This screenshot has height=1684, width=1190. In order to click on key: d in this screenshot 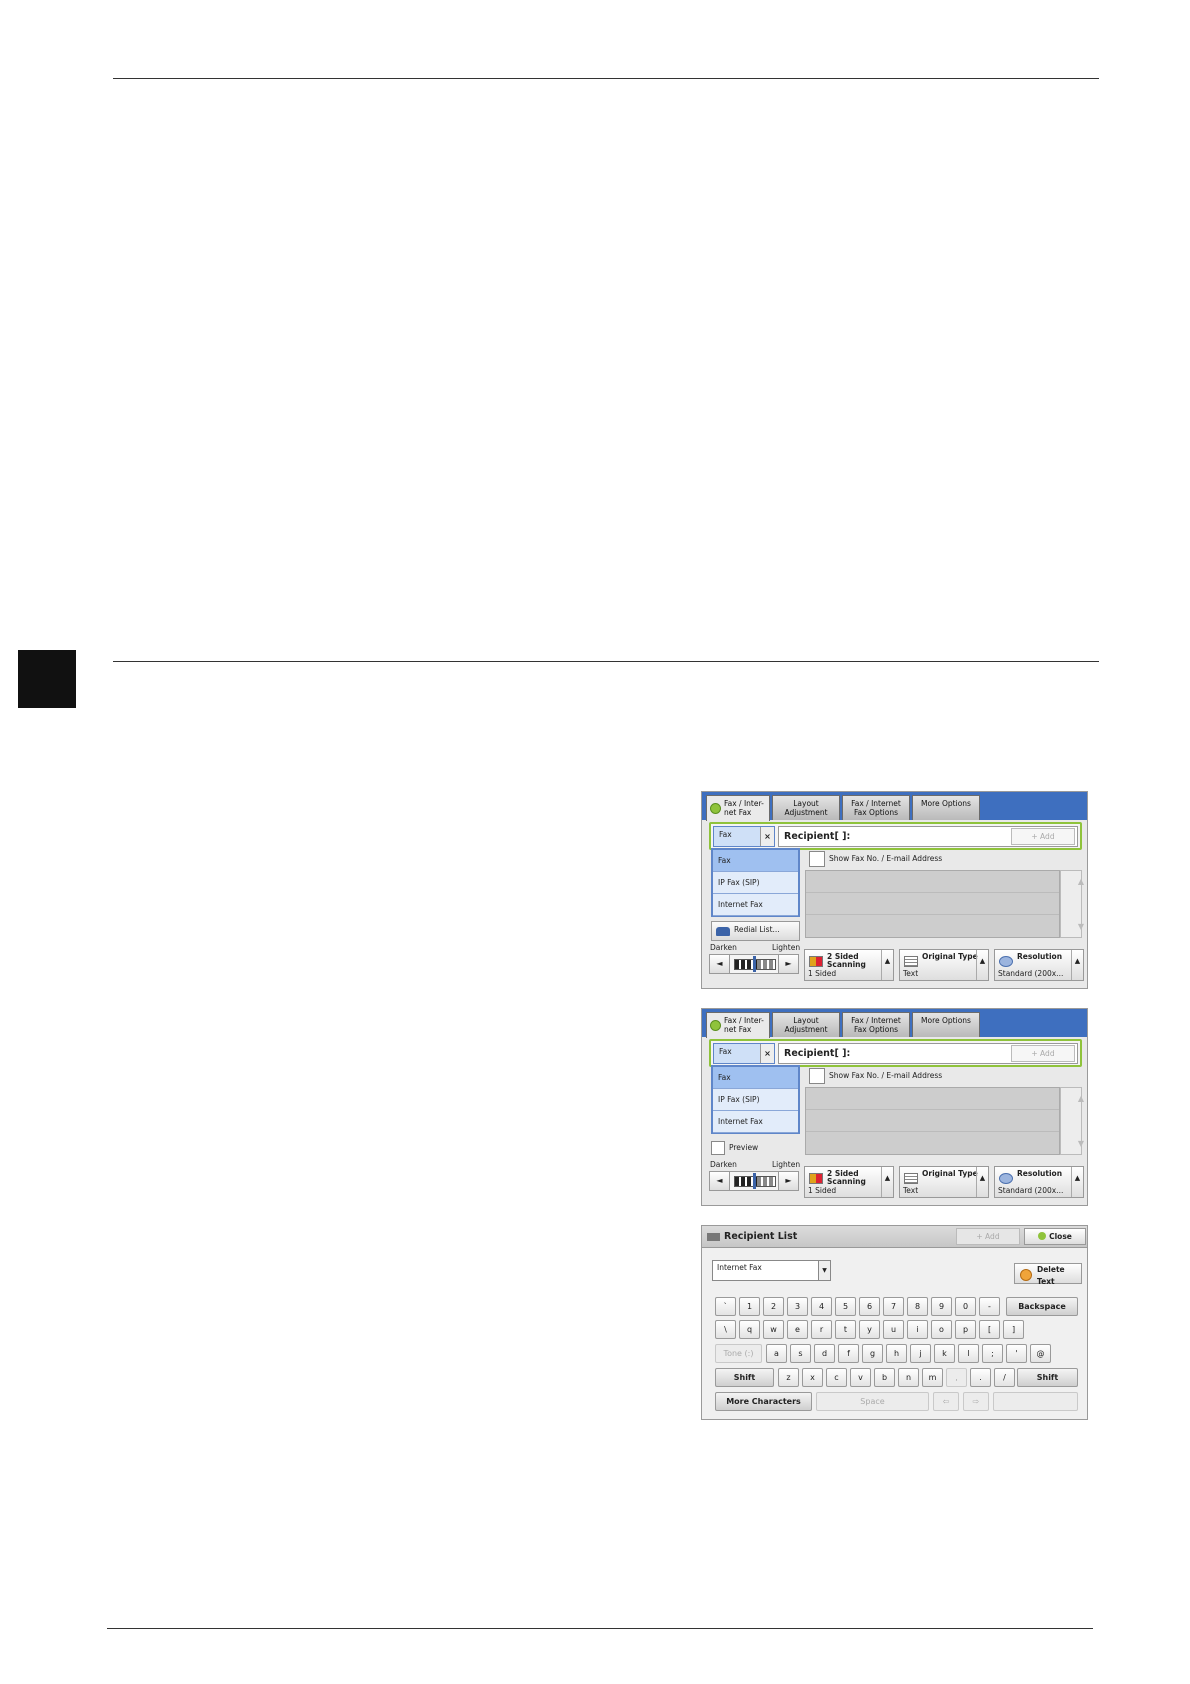, I will do `click(824, 1353)`.